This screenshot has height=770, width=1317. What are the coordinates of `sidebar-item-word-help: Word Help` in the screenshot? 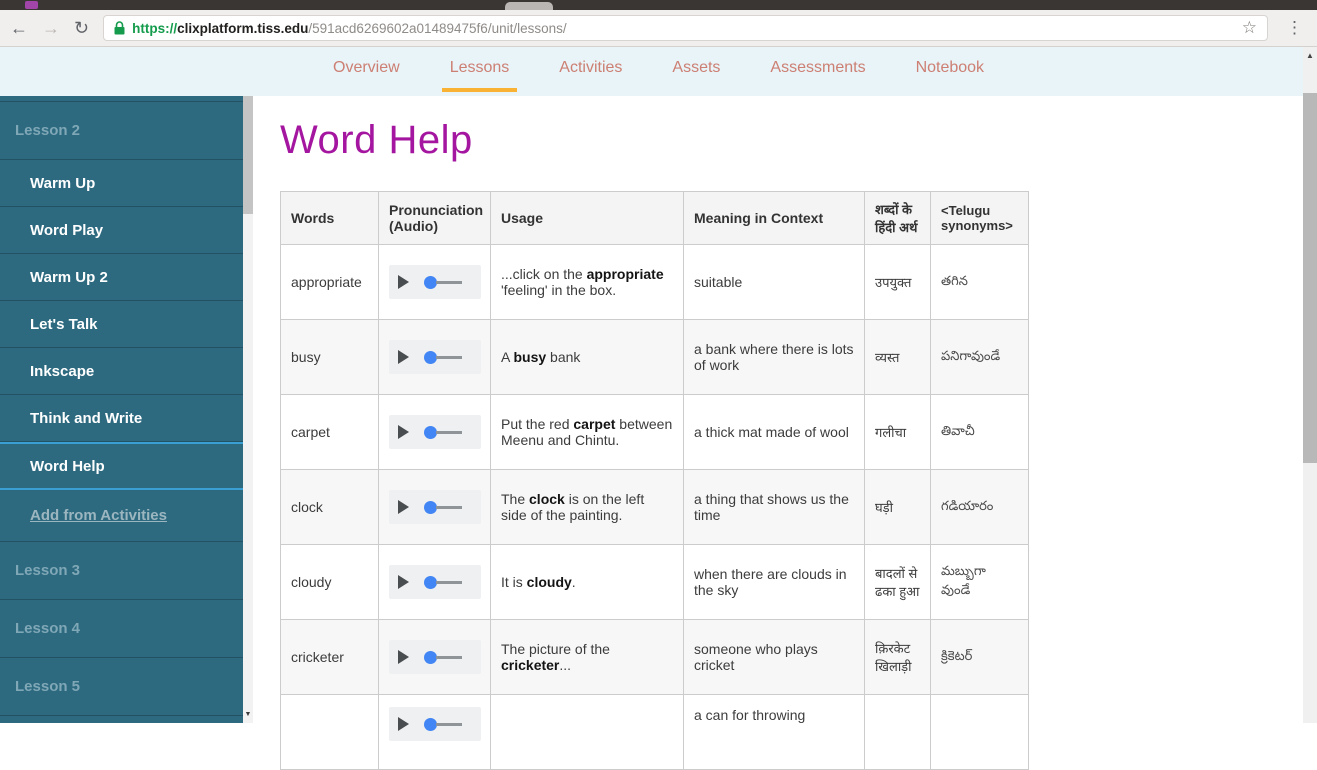 It's located at (121, 466).